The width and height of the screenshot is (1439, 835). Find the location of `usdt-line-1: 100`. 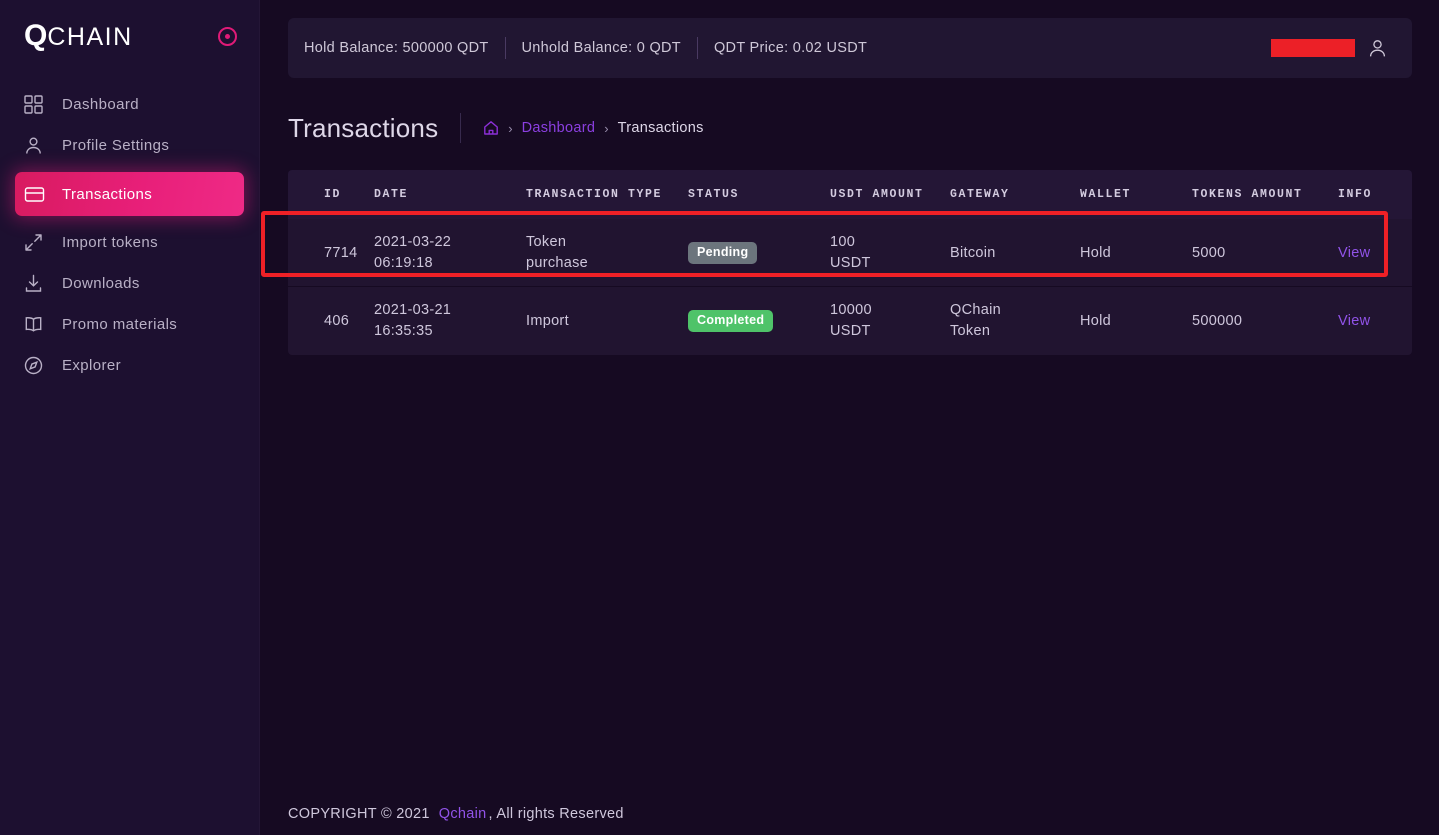

usdt-line-1: 100 is located at coordinates (843, 242).